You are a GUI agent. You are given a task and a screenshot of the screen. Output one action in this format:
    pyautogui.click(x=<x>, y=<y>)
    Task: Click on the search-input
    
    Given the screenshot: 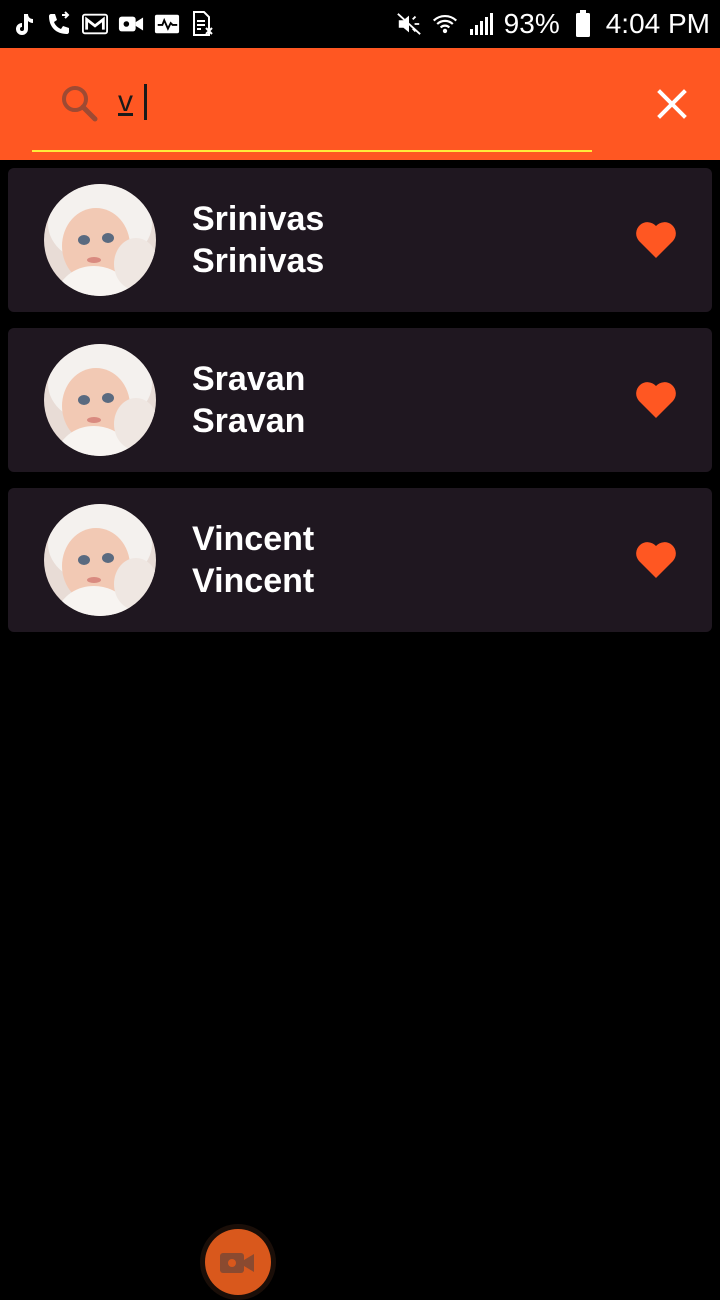 What is the action you would take?
    pyautogui.click(x=348, y=102)
    